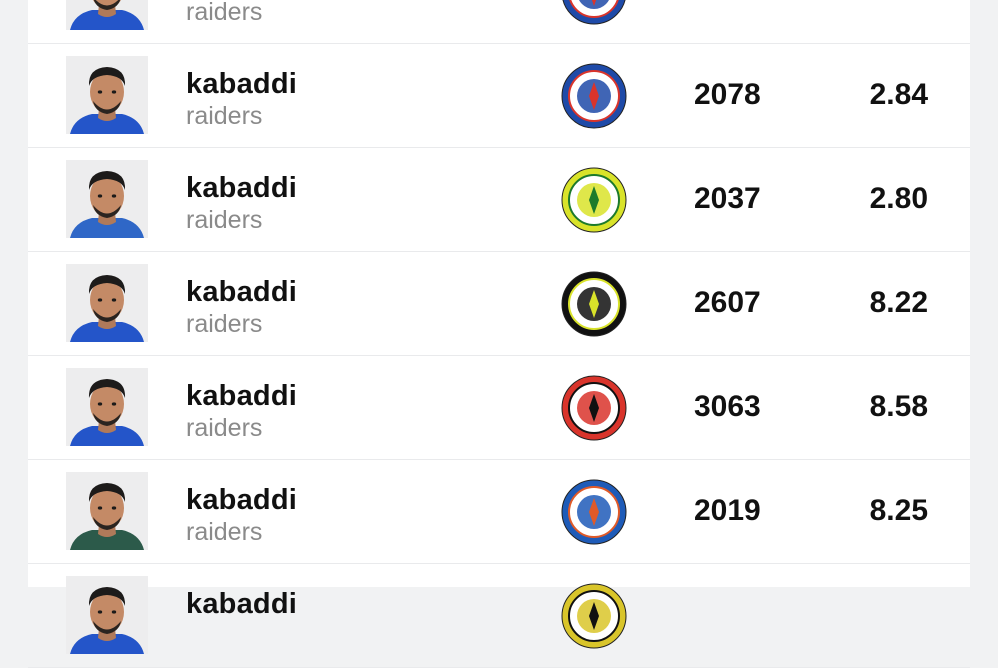 This screenshot has width=998, height=668. I want to click on player-average: 8.22, so click(898, 302).